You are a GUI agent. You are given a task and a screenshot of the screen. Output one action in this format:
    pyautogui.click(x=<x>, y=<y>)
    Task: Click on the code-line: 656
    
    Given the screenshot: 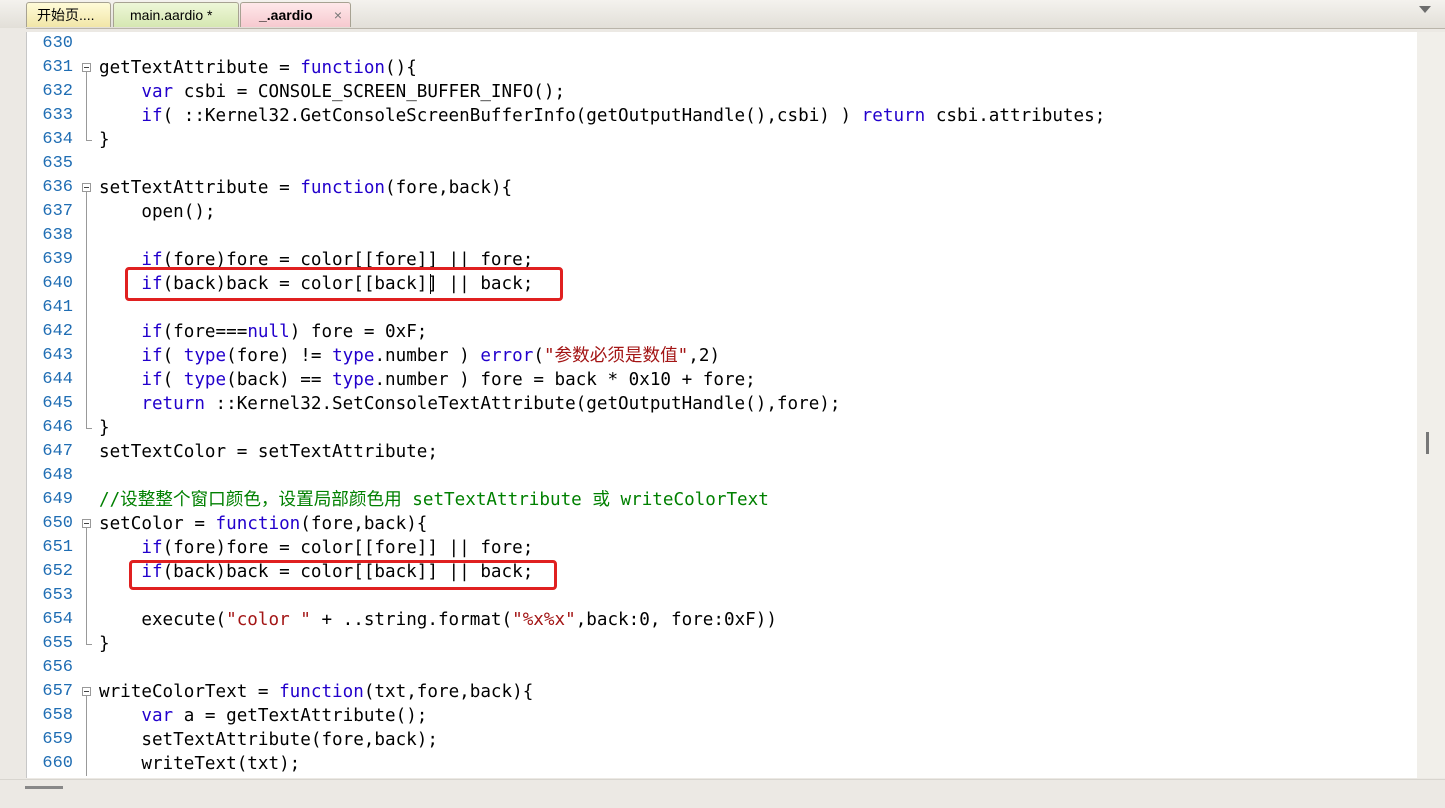 What is the action you would take?
    pyautogui.click(x=722, y=668)
    